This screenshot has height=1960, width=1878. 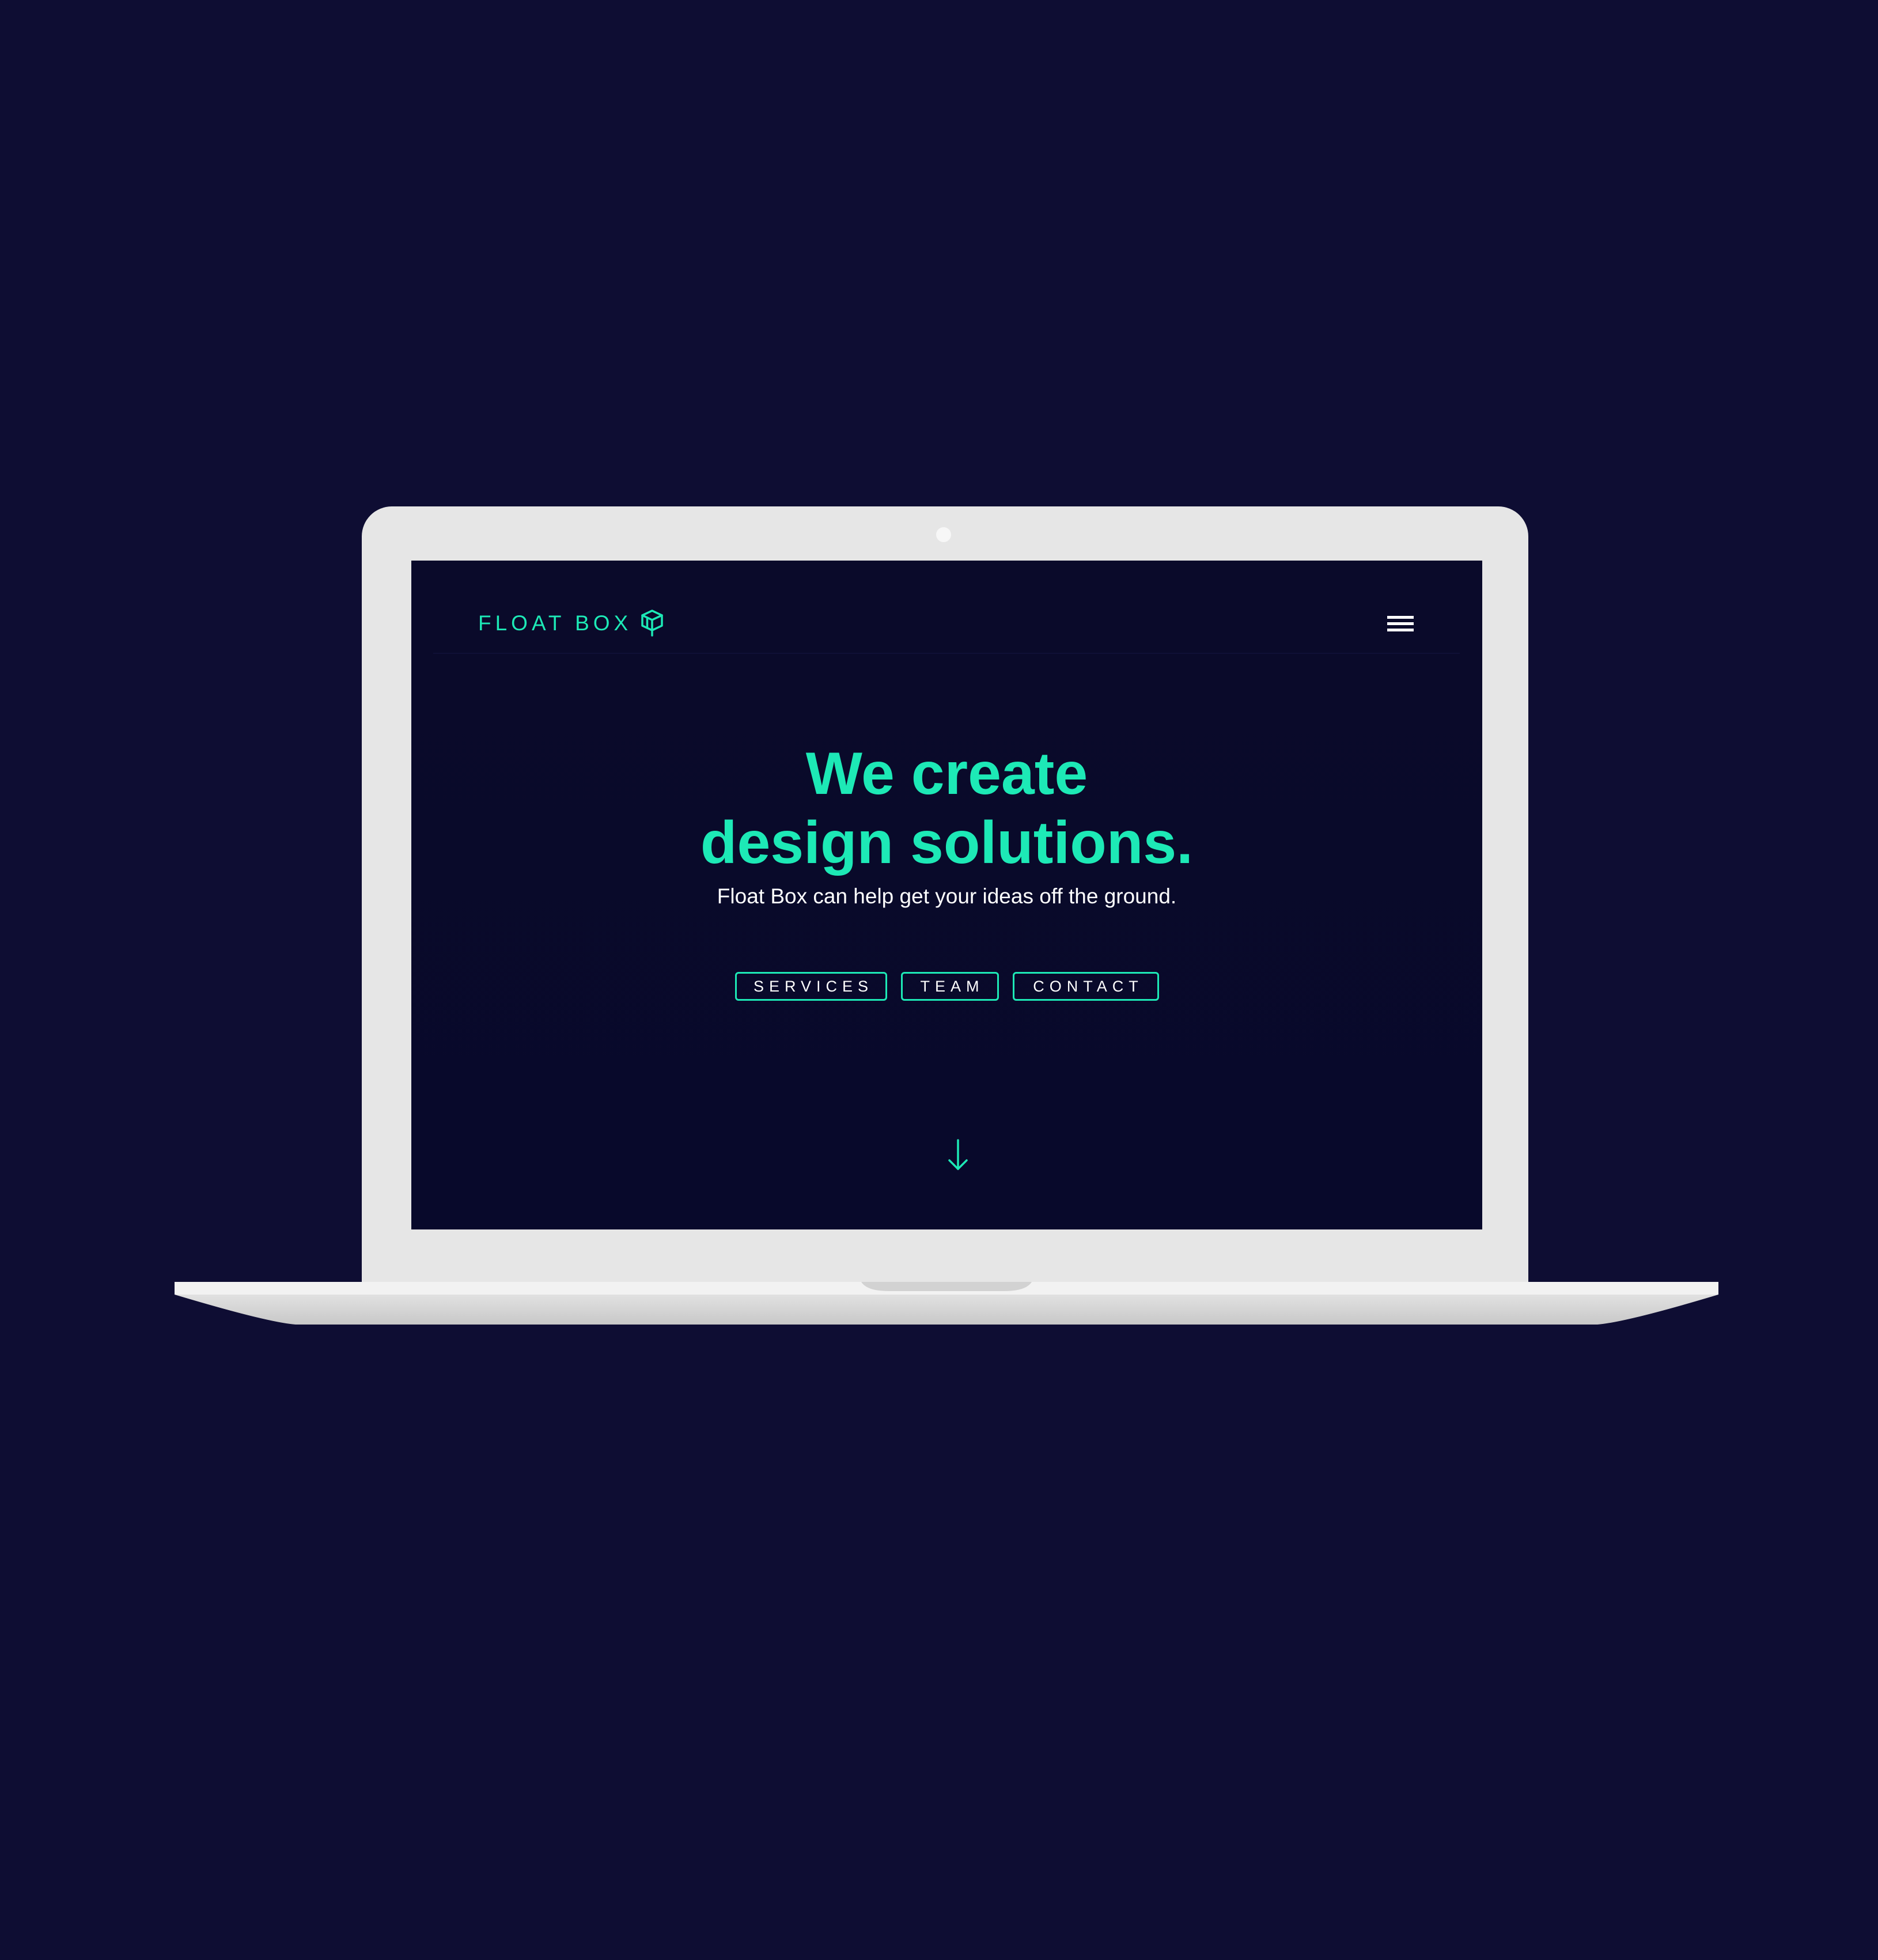 I want to click on navigation-bar, so click(x=946, y=608).